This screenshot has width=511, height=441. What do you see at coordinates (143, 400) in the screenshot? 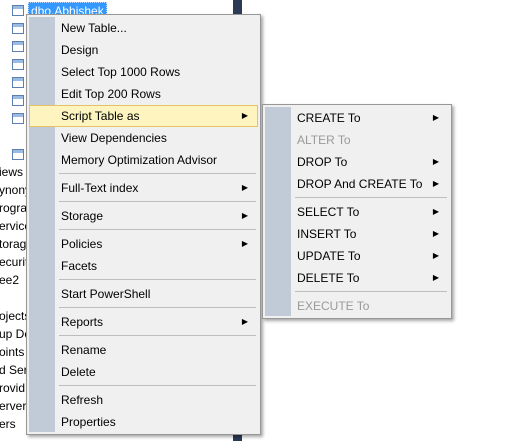
I see `menu-item-refresh: Refresh` at bounding box center [143, 400].